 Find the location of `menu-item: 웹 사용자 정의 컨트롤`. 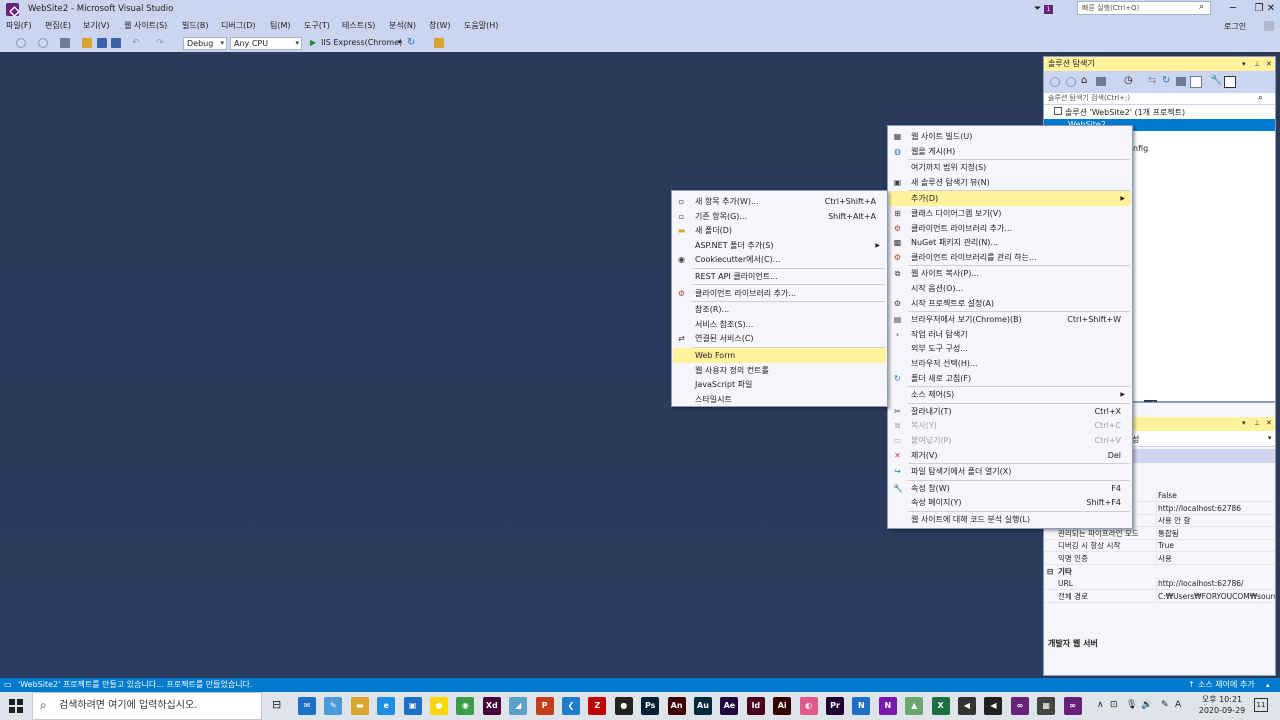

menu-item: 웹 사용자 정의 컨트롤 is located at coordinates (779, 370).